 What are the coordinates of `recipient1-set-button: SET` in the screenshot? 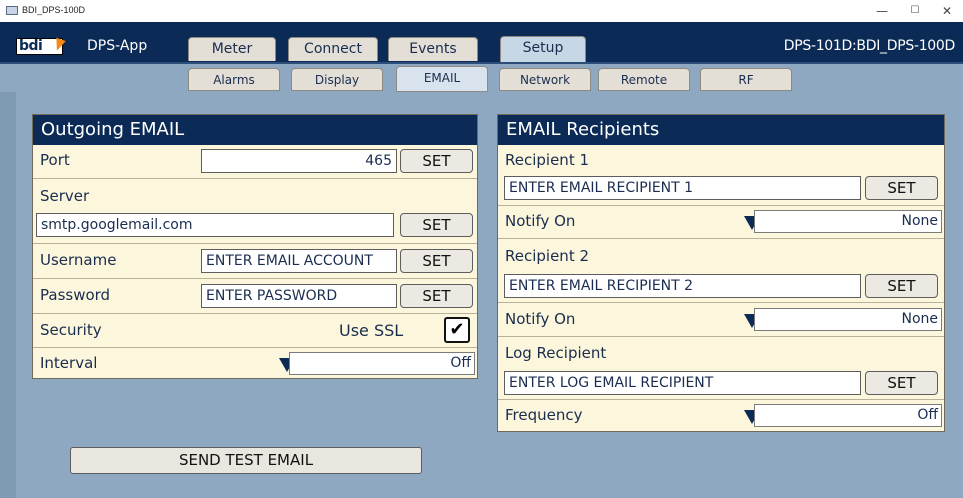 It's located at (901, 188).